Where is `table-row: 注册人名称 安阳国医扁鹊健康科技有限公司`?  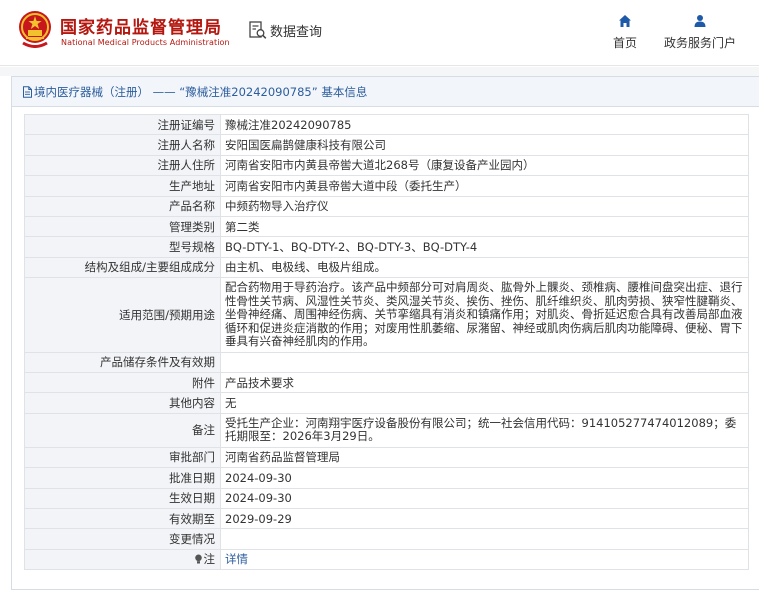 table-row: 注册人名称 安阳国医扁鹊健康科技有限公司 is located at coordinates (386, 145).